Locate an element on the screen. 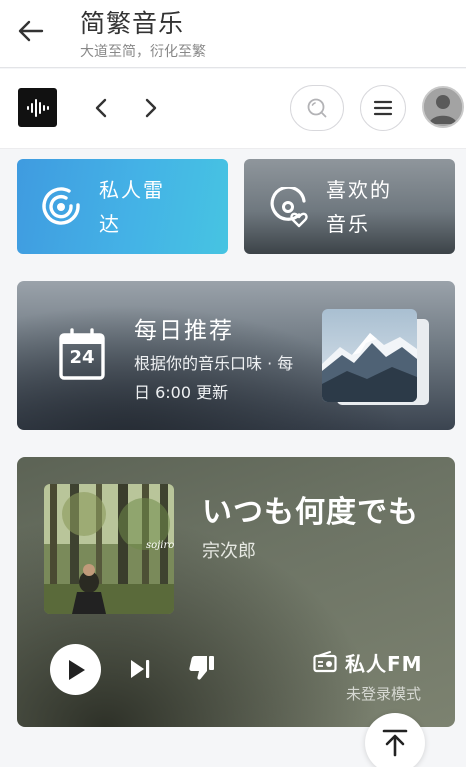  app-subtitle: 大道至简，衍化至繁 is located at coordinates (143, 52).